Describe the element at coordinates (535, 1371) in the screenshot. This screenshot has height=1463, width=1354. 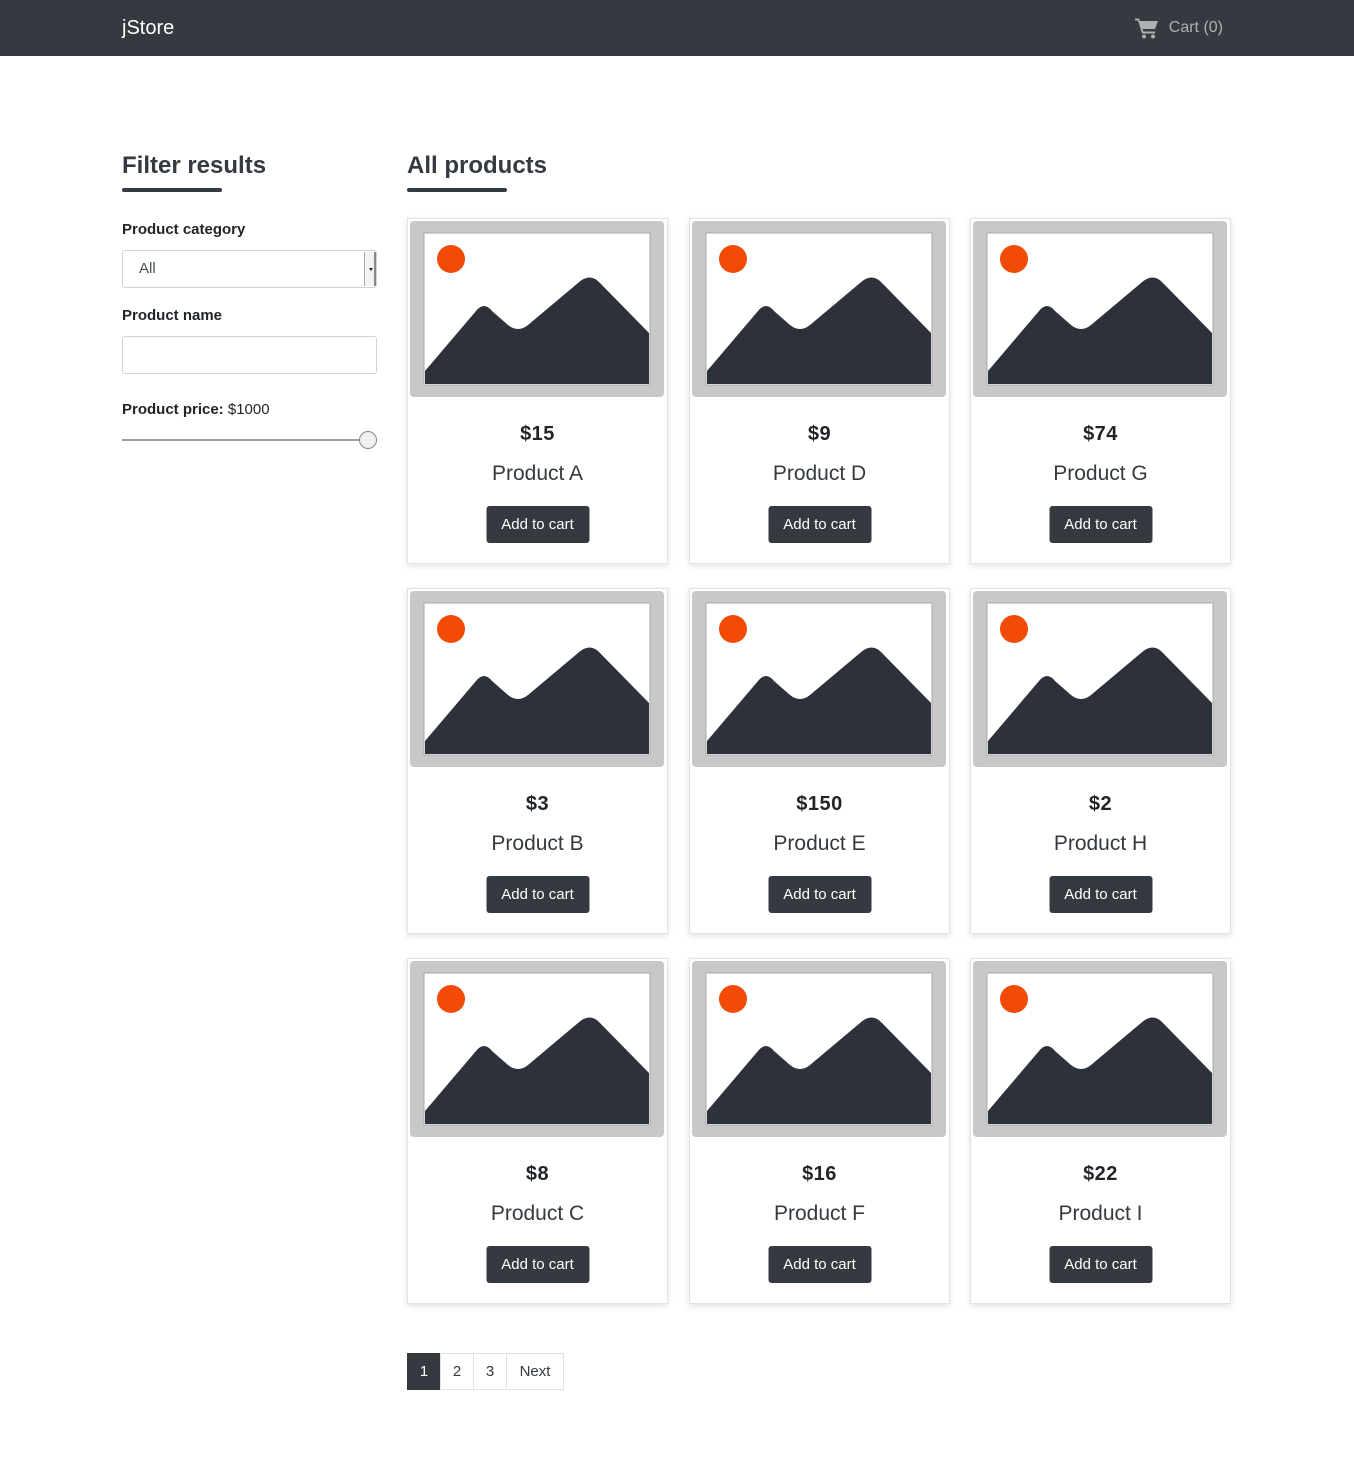
I see `next-page-link: Next` at that location.